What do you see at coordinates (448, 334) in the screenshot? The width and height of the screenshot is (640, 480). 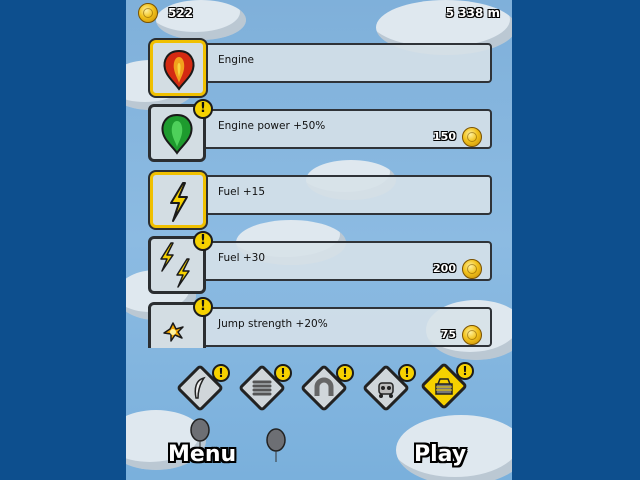 I see `upgrade-price: 75` at bounding box center [448, 334].